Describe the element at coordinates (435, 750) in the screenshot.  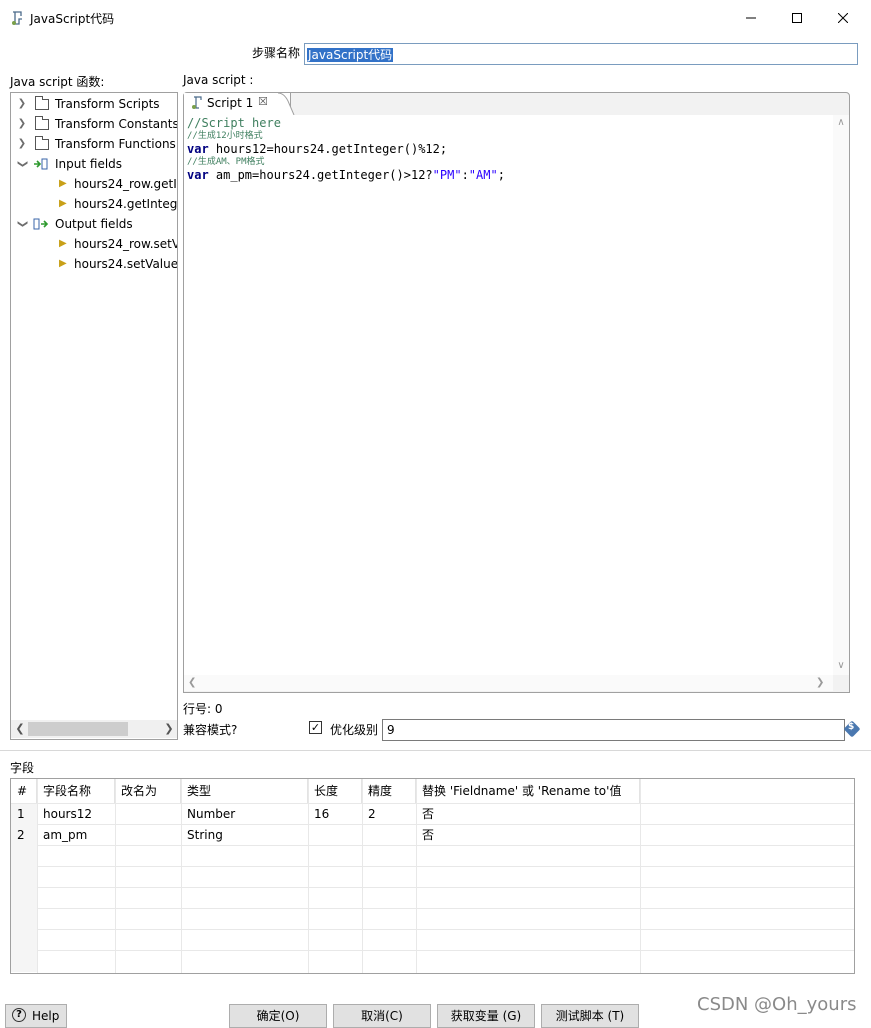
I see `divider` at that location.